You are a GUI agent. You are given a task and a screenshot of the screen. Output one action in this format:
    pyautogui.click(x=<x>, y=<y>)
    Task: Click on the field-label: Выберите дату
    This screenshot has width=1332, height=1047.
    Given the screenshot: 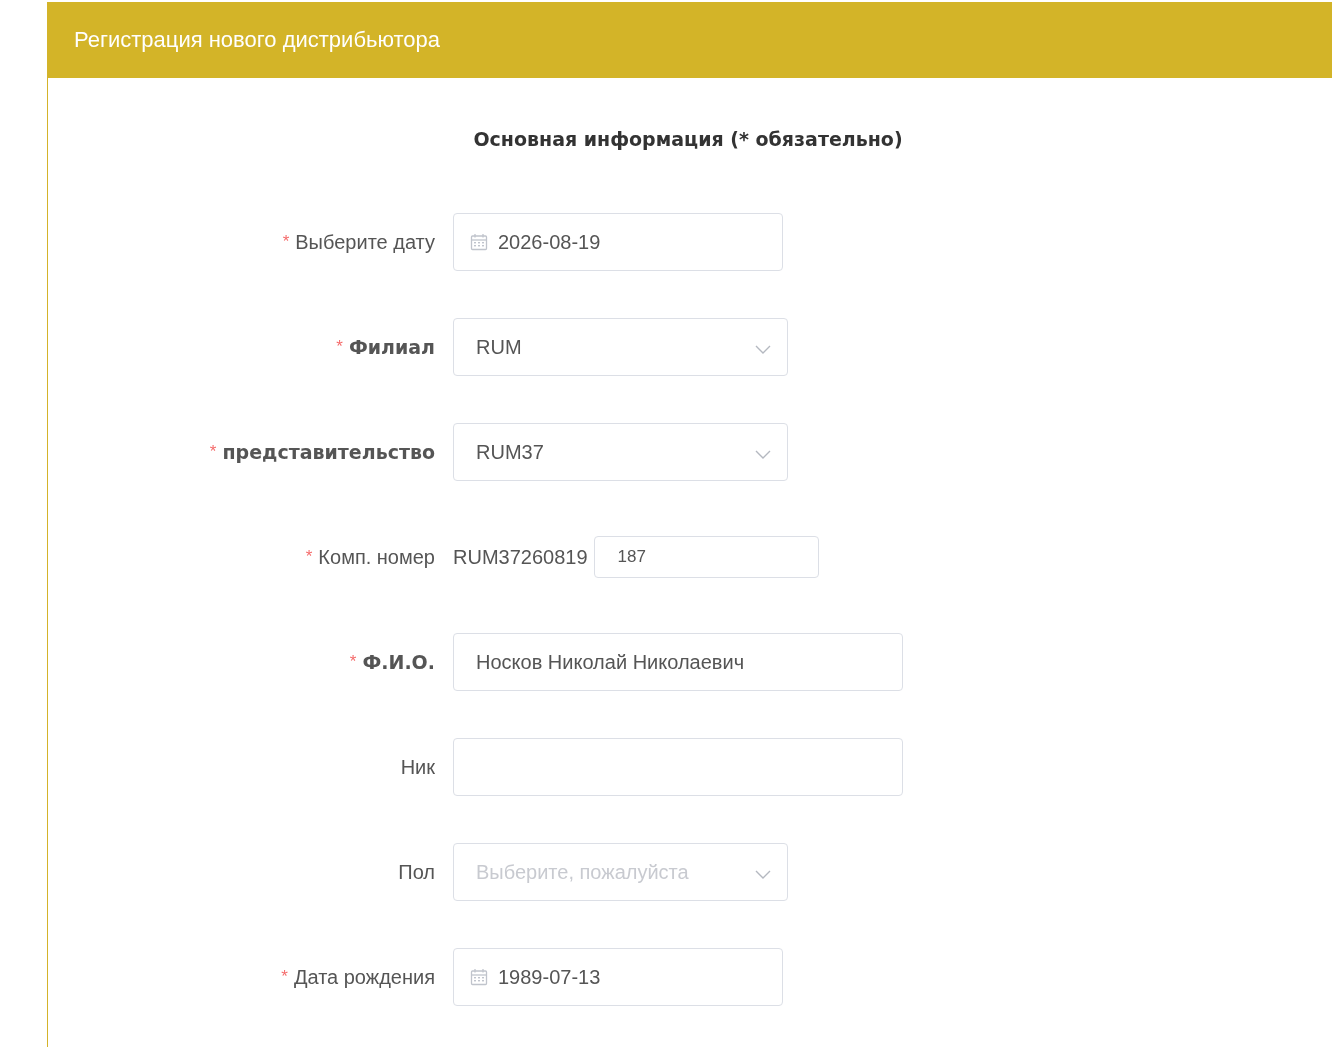 What is the action you would take?
    pyautogui.click(x=365, y=242)
    